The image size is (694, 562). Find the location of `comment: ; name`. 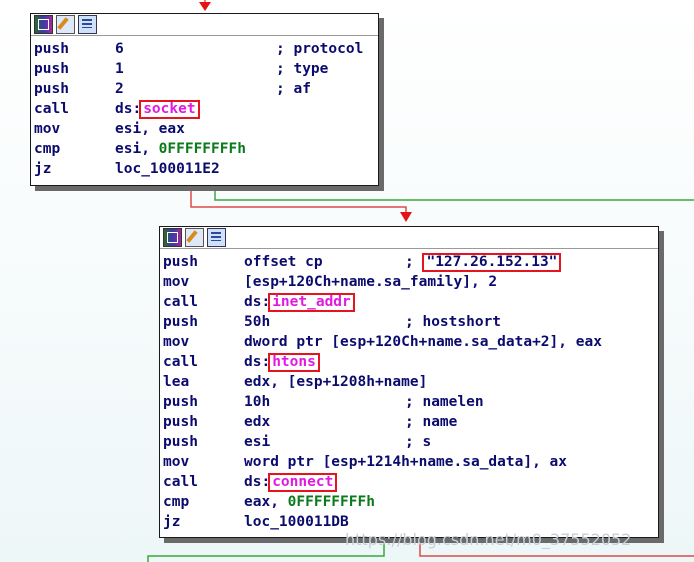

comment: ; name is located at coordinates (431, 422).